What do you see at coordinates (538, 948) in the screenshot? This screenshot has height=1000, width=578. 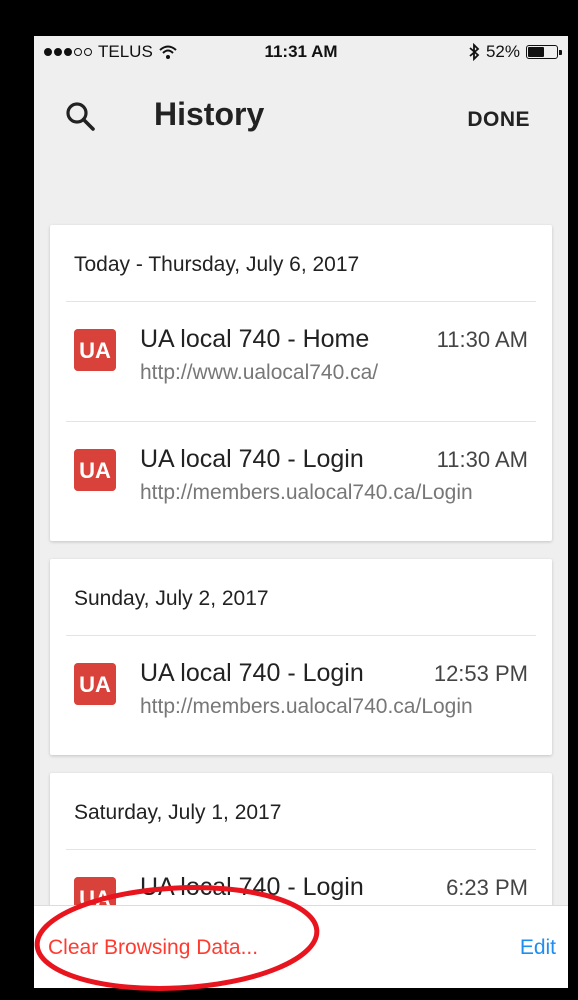 I see `edit-button: Edit` at bounding box center [538, 948].